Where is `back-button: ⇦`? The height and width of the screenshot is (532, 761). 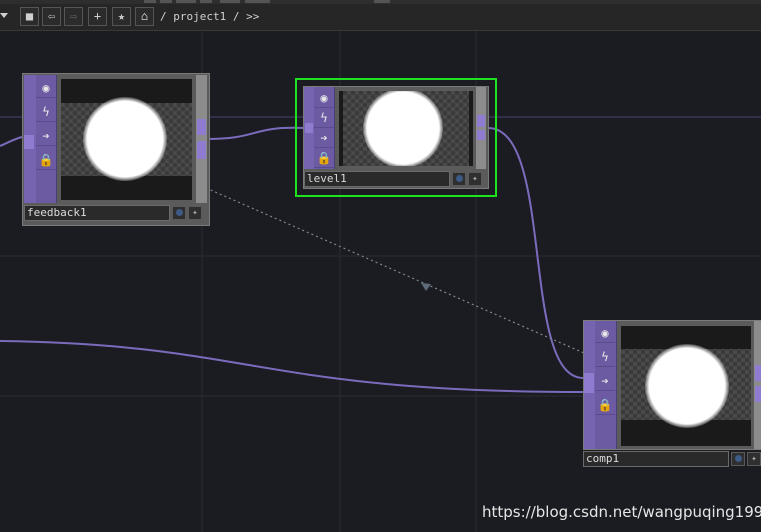 back-button: ⇦ is located at coordinates (51, 16).